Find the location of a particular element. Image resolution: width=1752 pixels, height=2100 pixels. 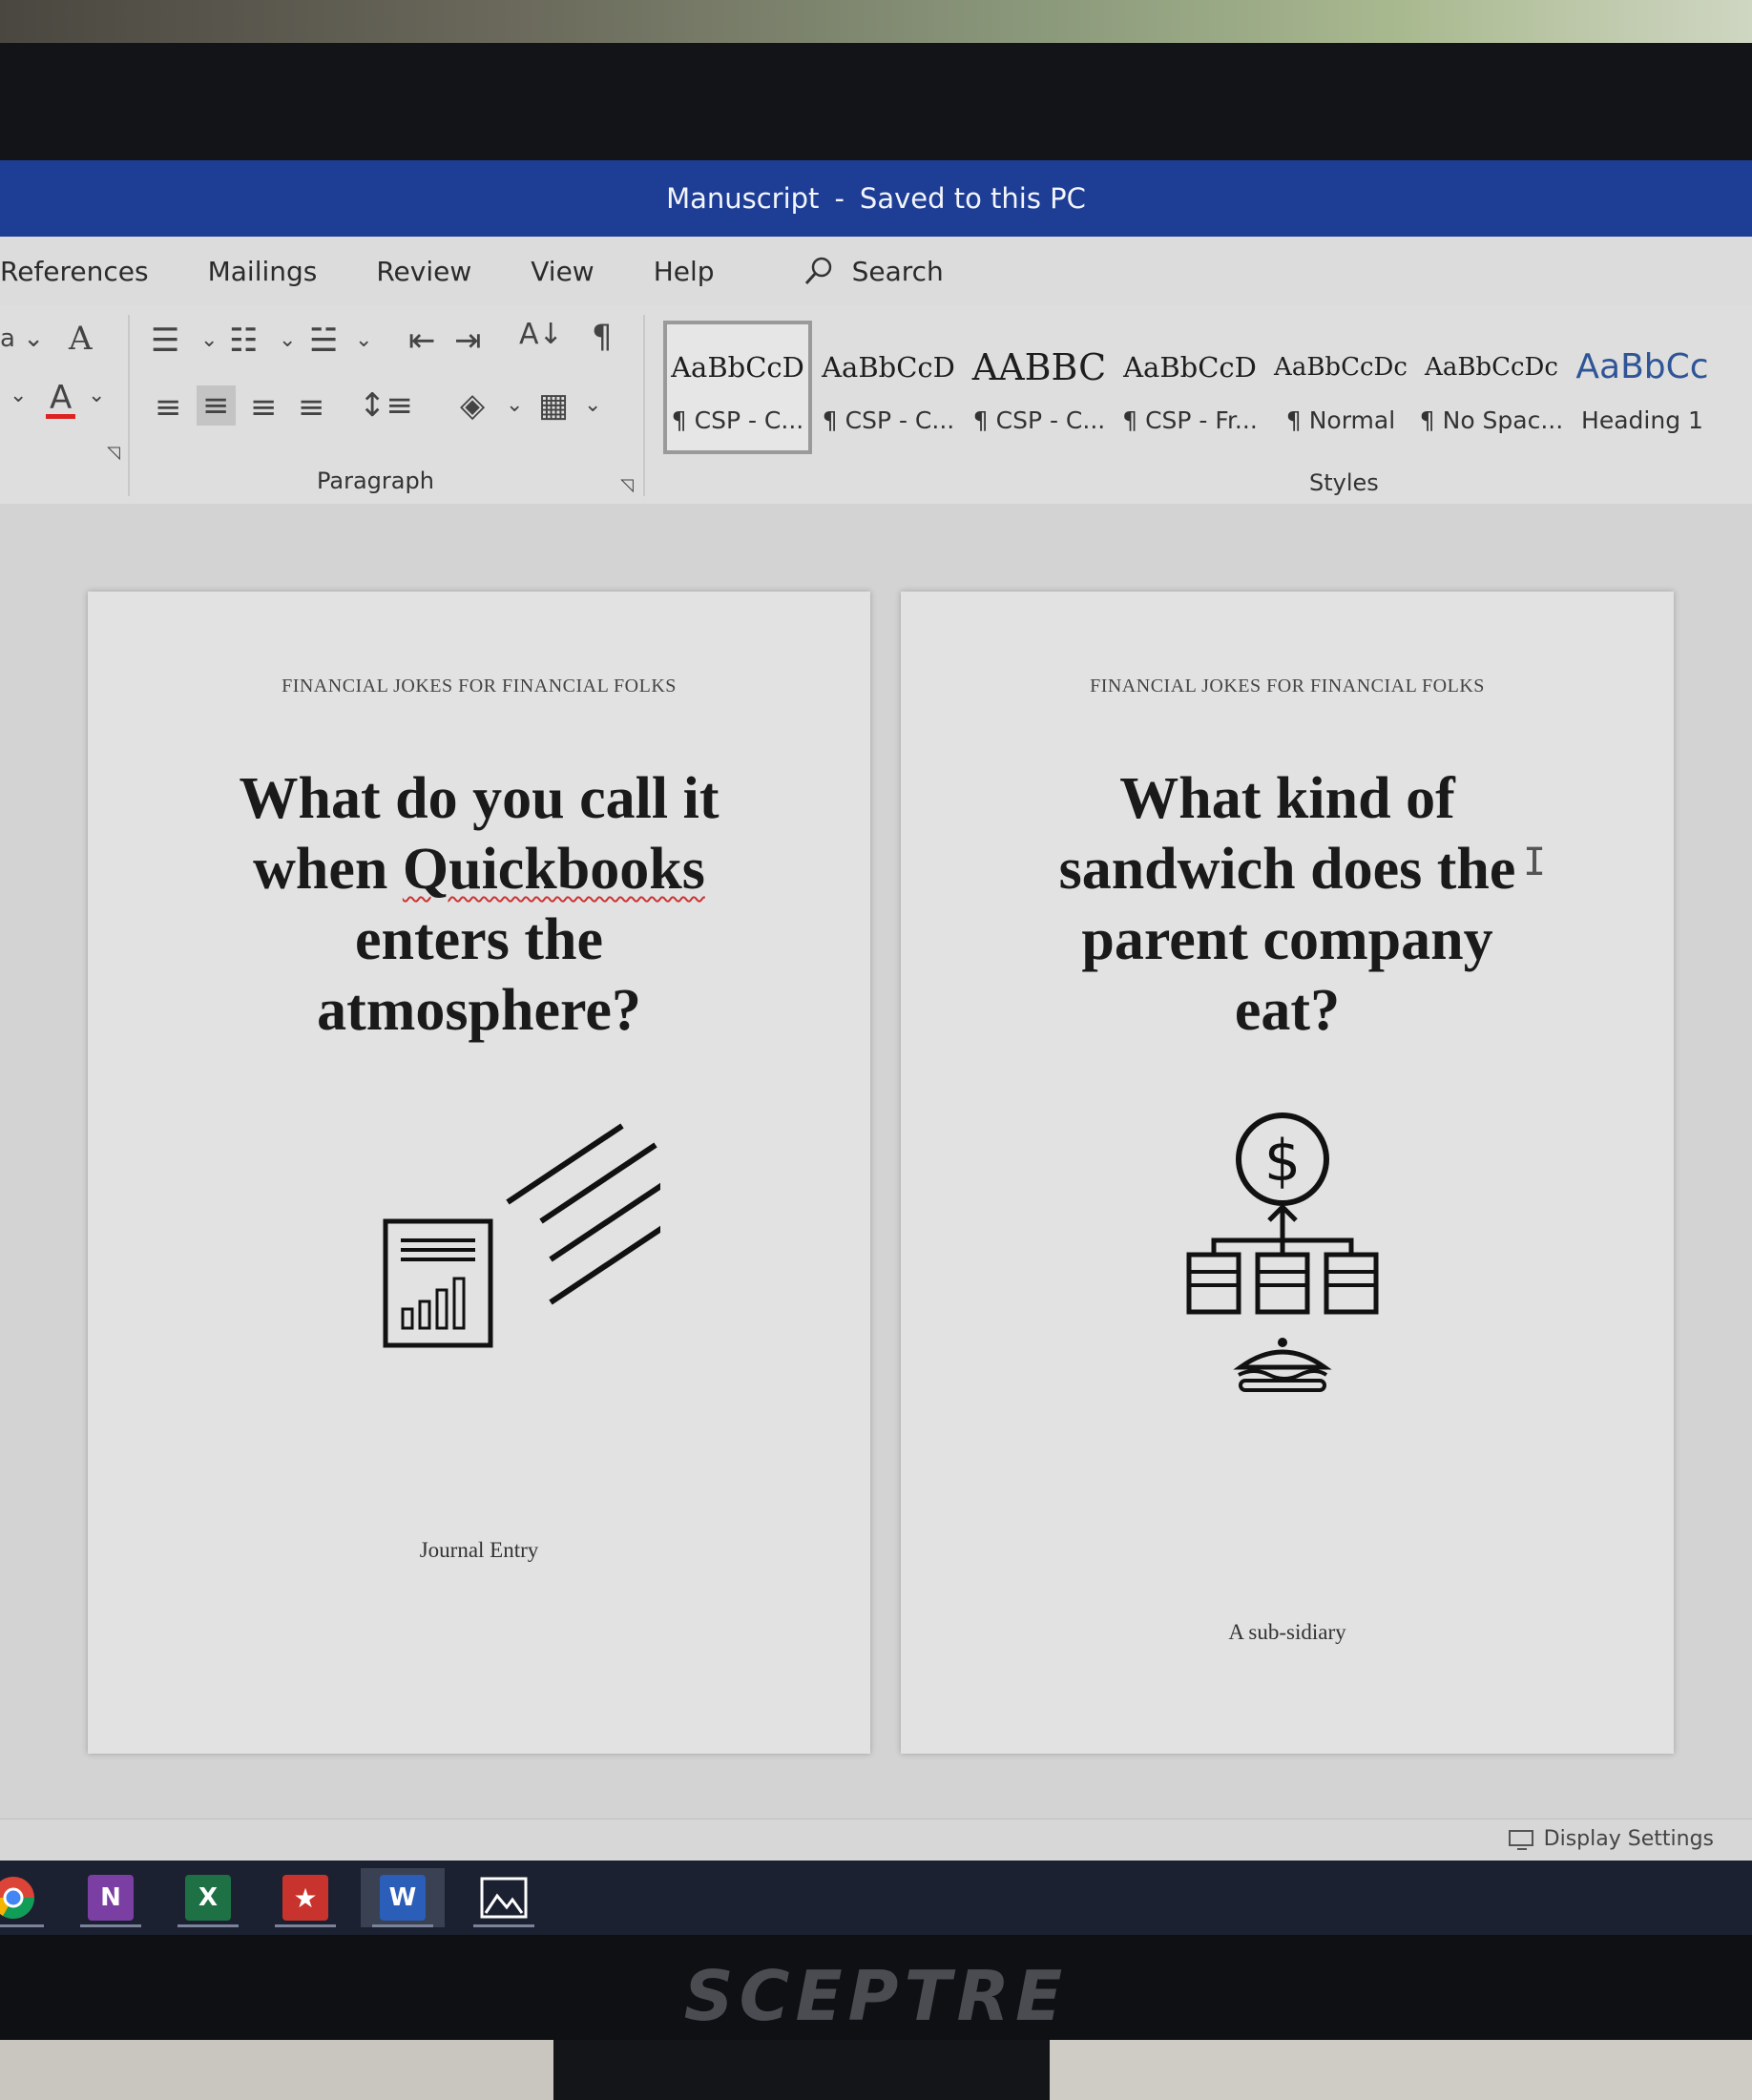

align-left-icon: ≡ is located at coordinates (168, 408).